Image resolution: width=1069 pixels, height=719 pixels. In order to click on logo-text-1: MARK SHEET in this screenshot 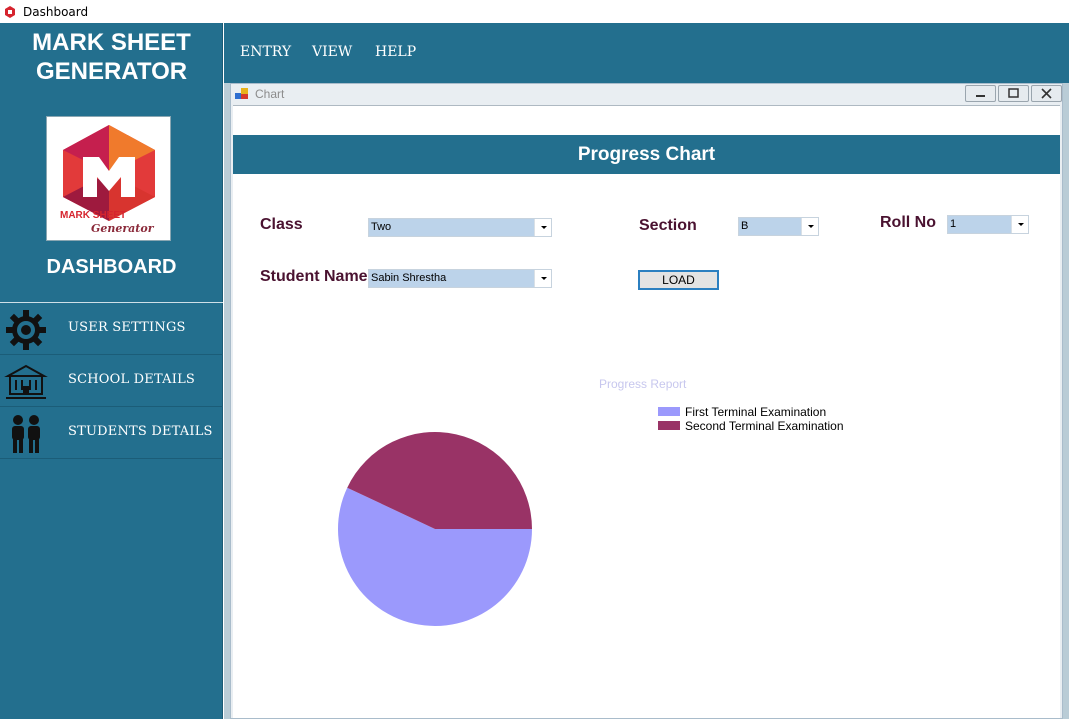, I will do `click(93, 215)`.